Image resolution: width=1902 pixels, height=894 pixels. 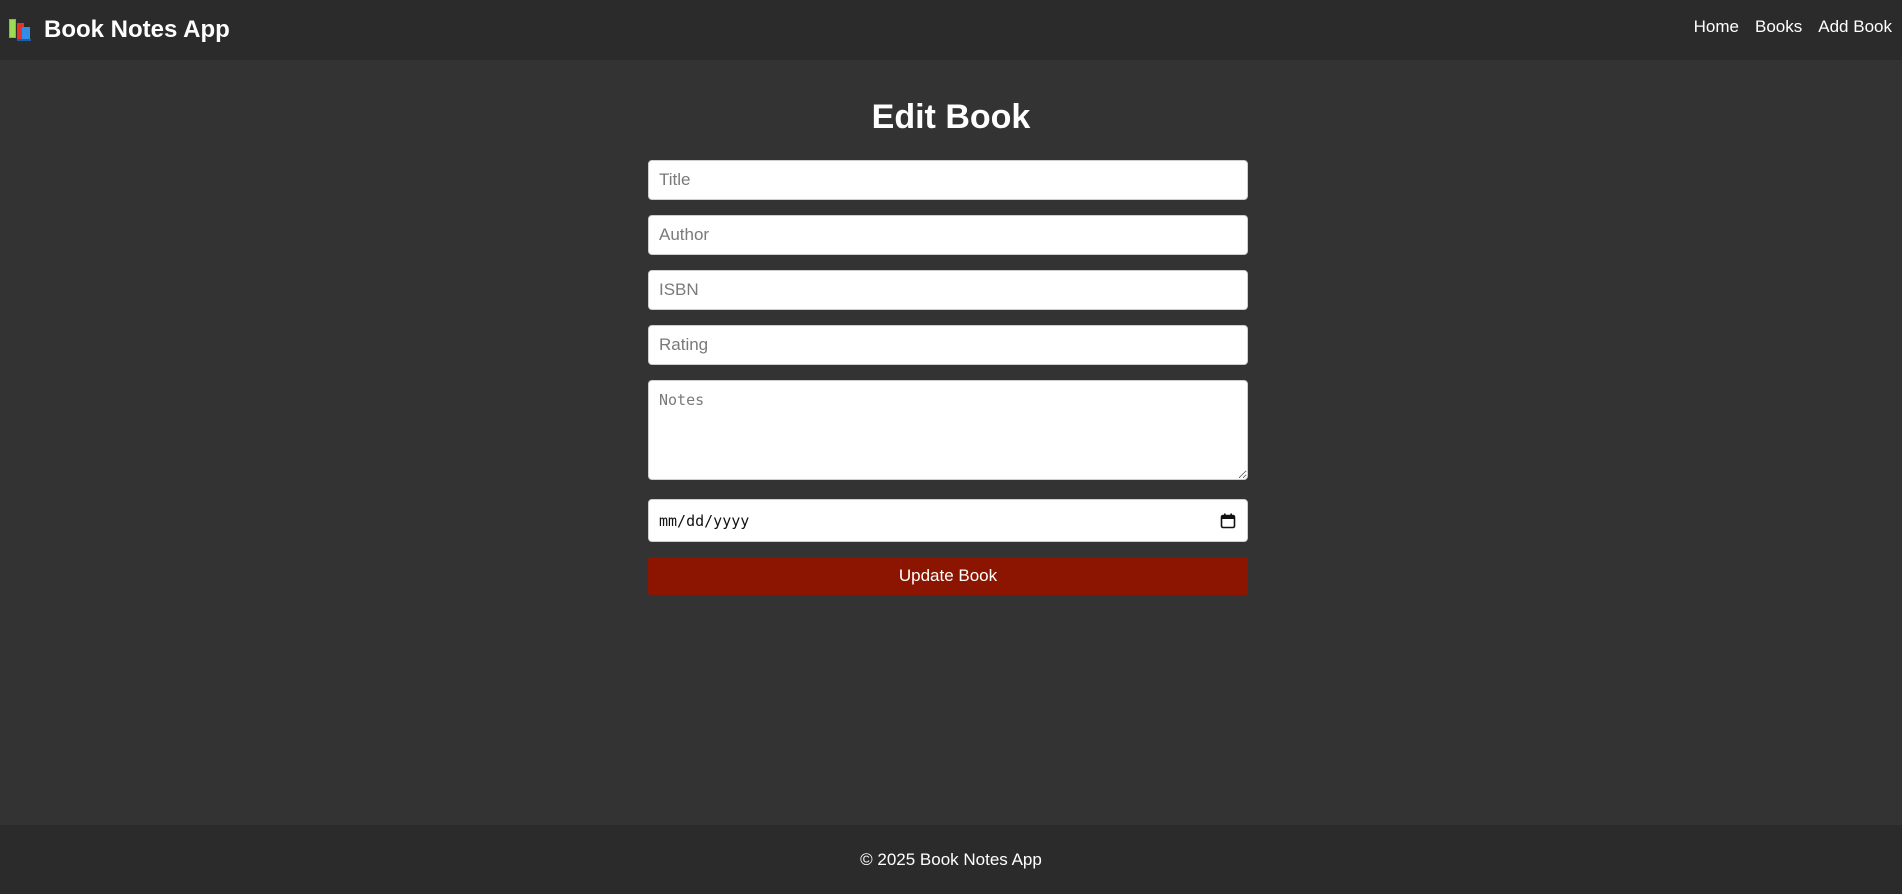 What do you see at coordinates (951, 117) in the screenshot?
I see `page-title: Edit Book` at bounding box center [951, 117].